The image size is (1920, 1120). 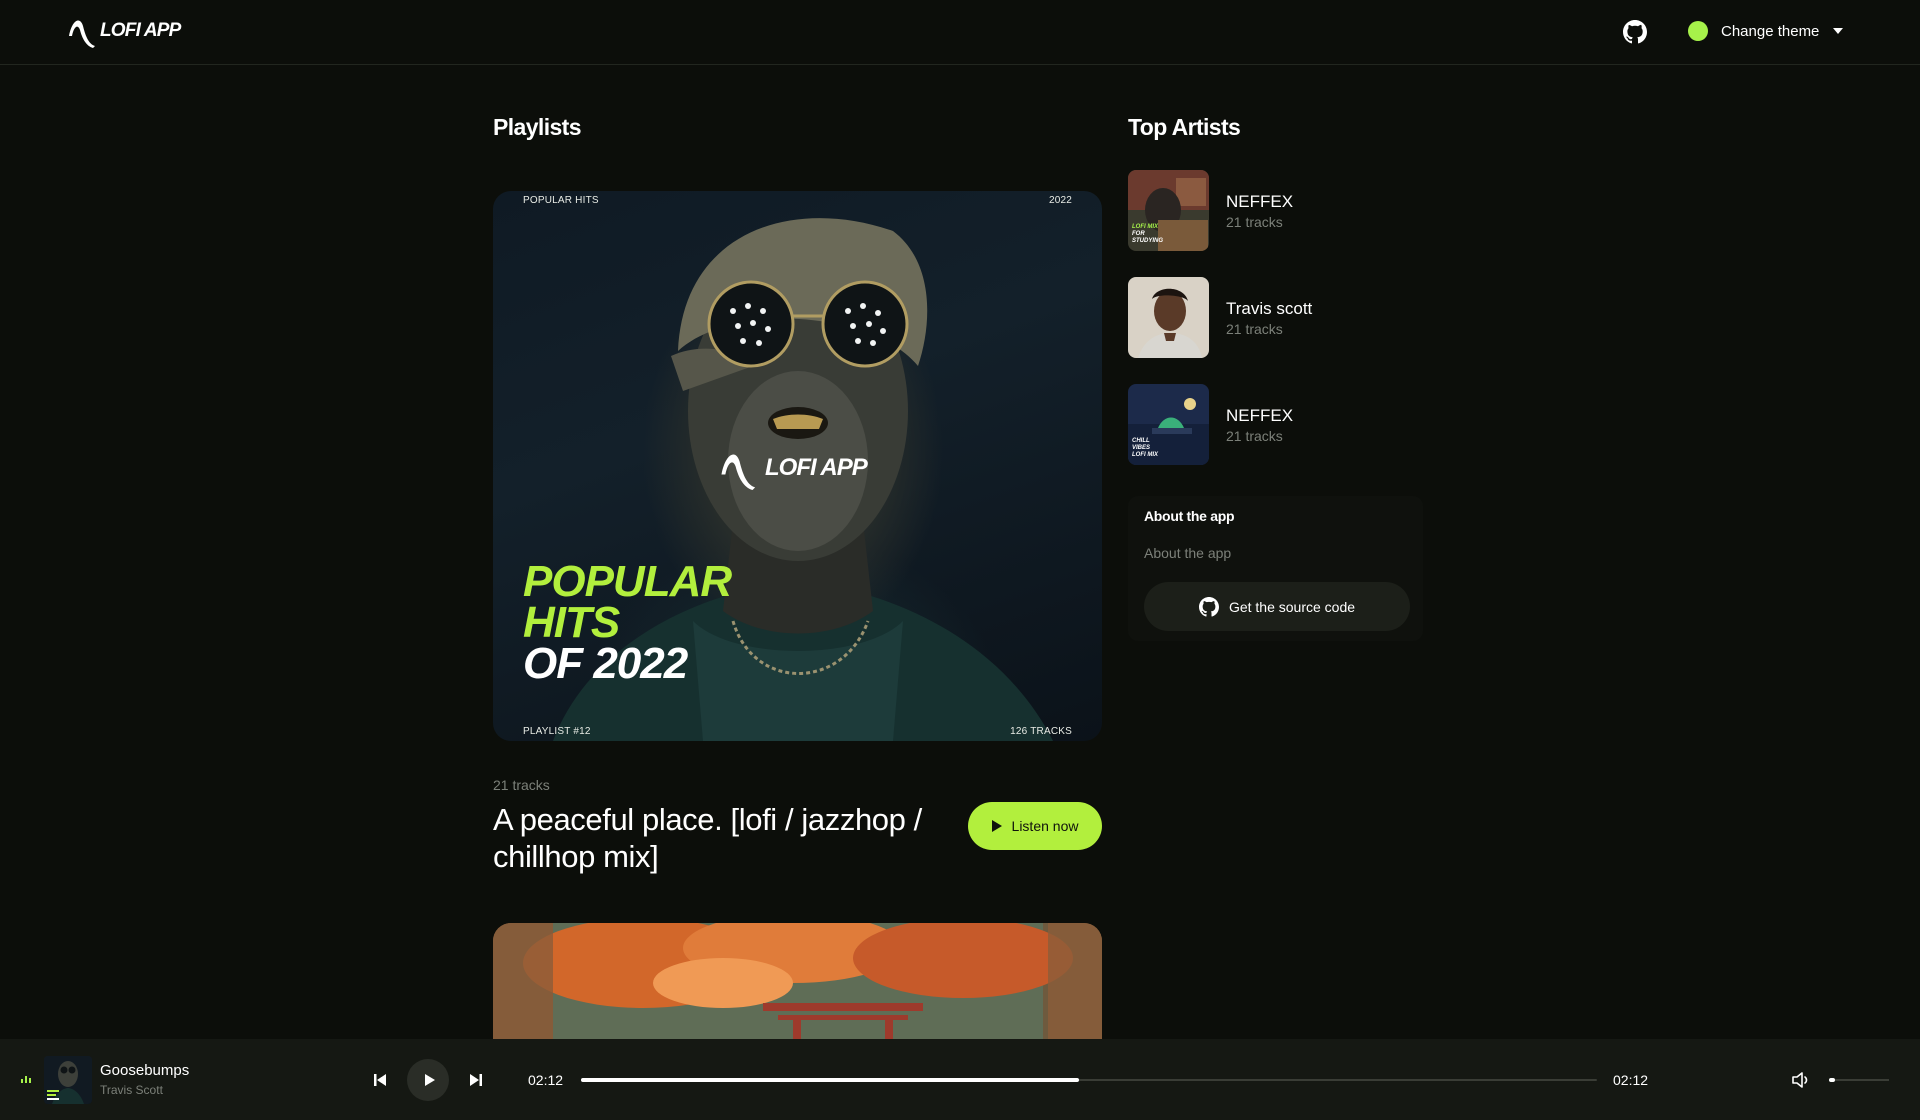 I want to click on artist-thumbnail, so click(x=1168, y=317).